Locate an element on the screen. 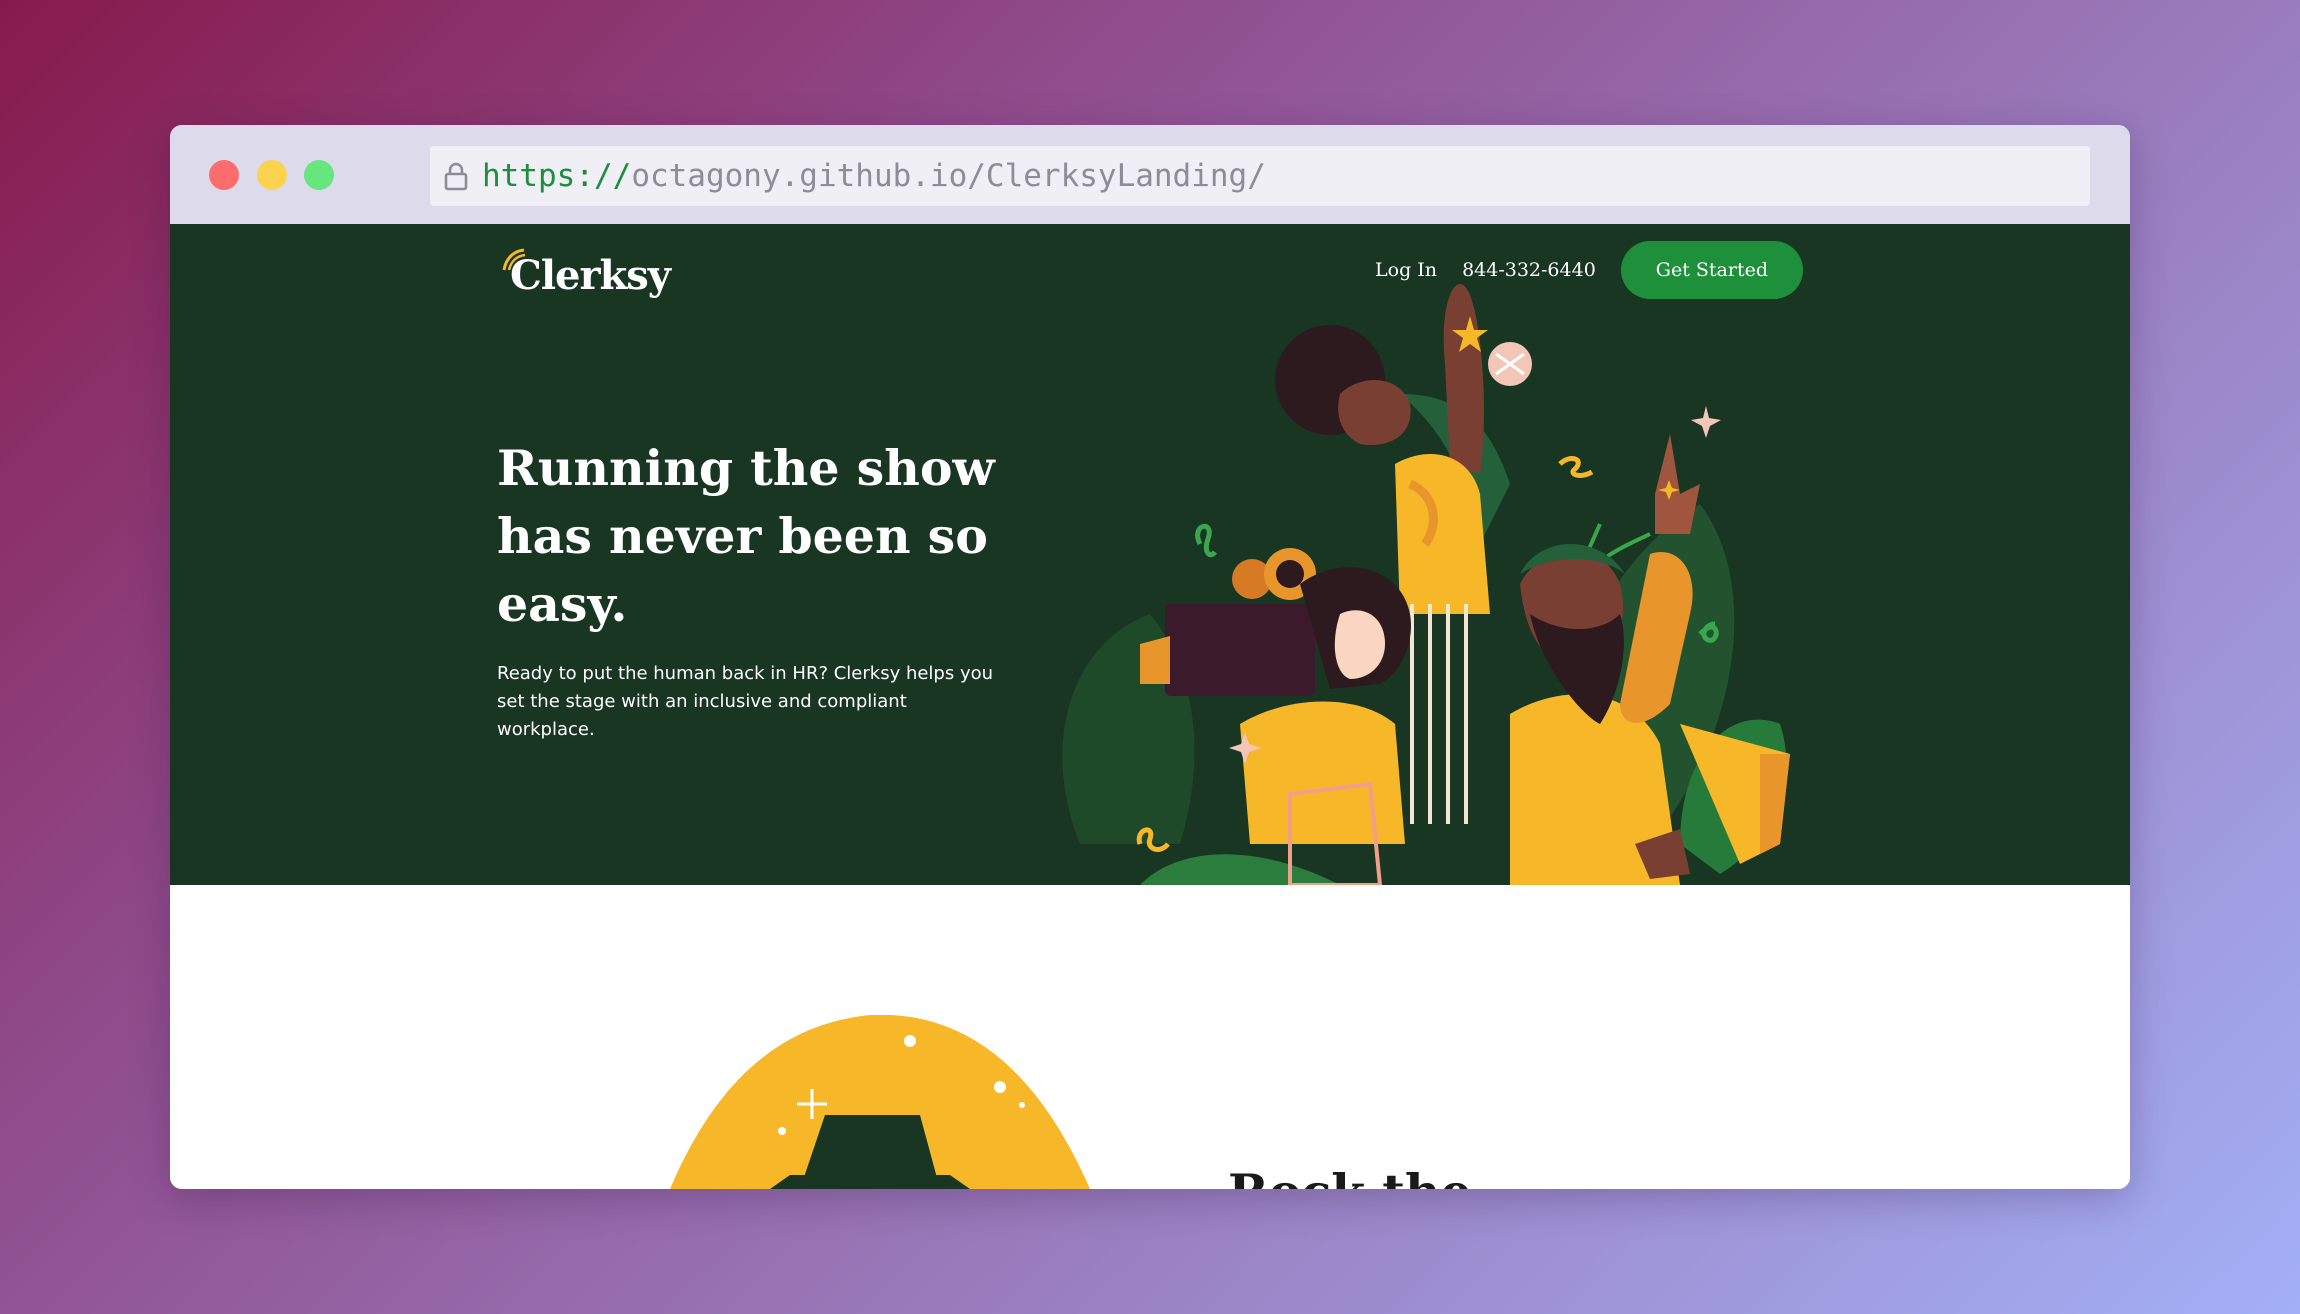 This screenshot has height=1314, width=2300. login-link: Log In is located at coordinates (1406, 270).